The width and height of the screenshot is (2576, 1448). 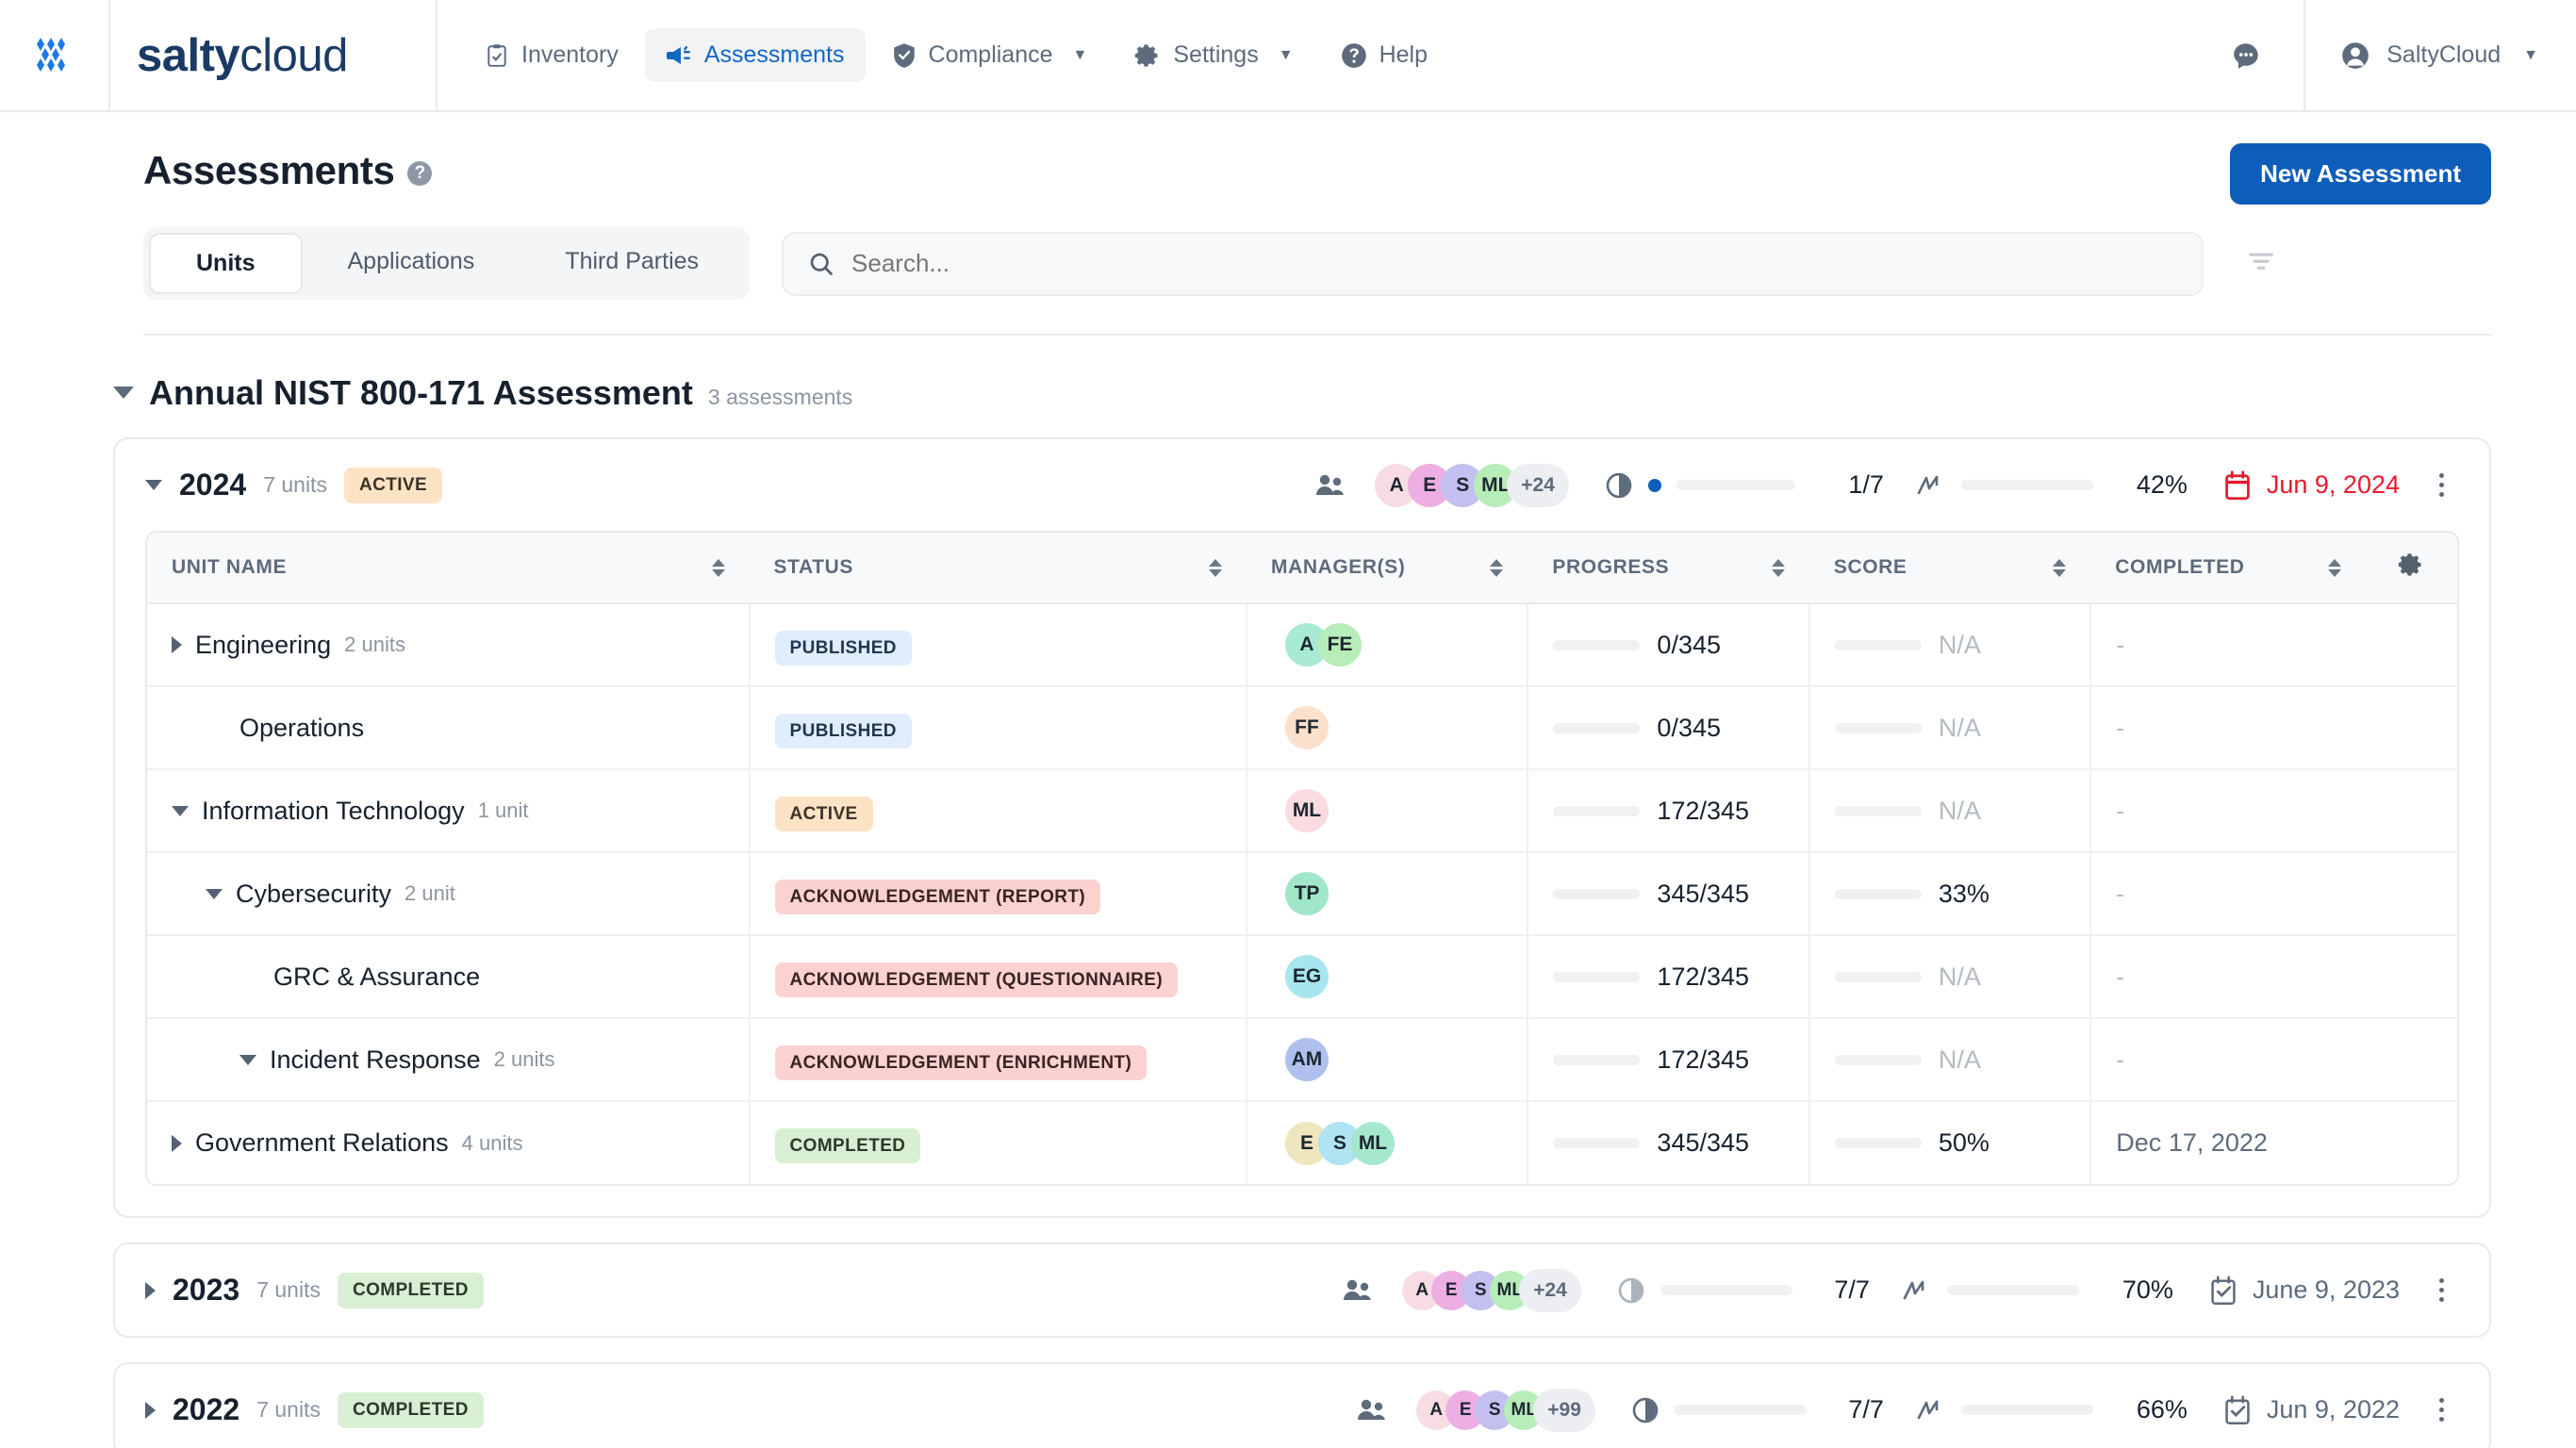 I want to click on sort-toggle-status, so click(x=1215, y=567).